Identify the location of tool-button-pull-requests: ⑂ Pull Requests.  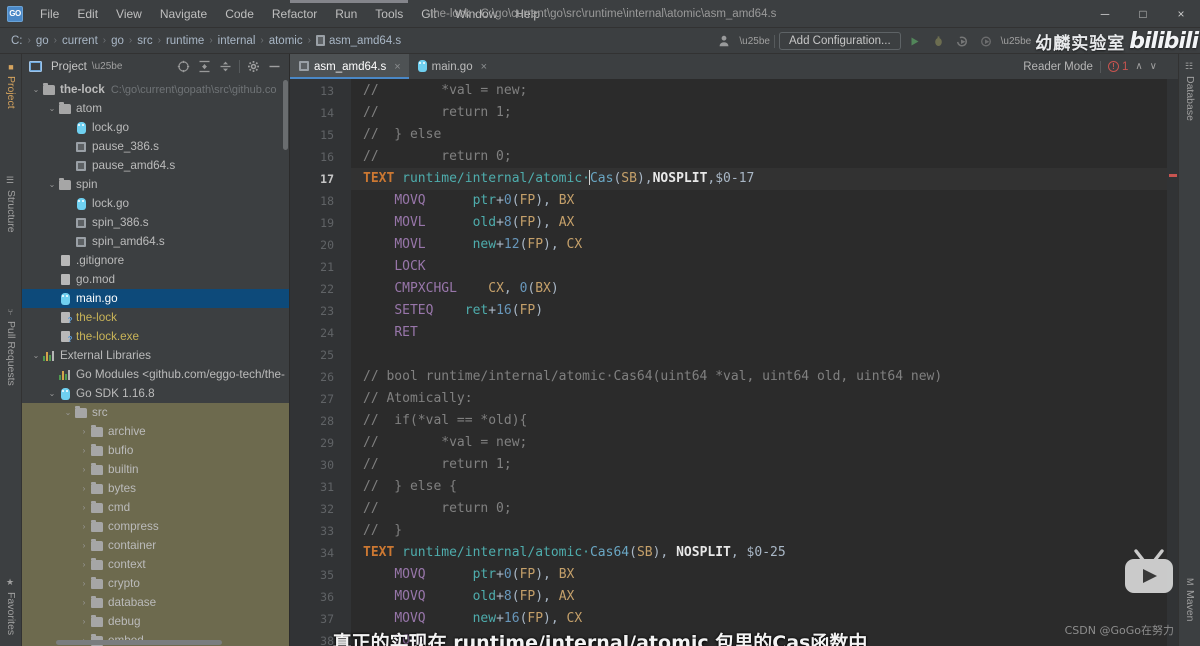
(11, 347).